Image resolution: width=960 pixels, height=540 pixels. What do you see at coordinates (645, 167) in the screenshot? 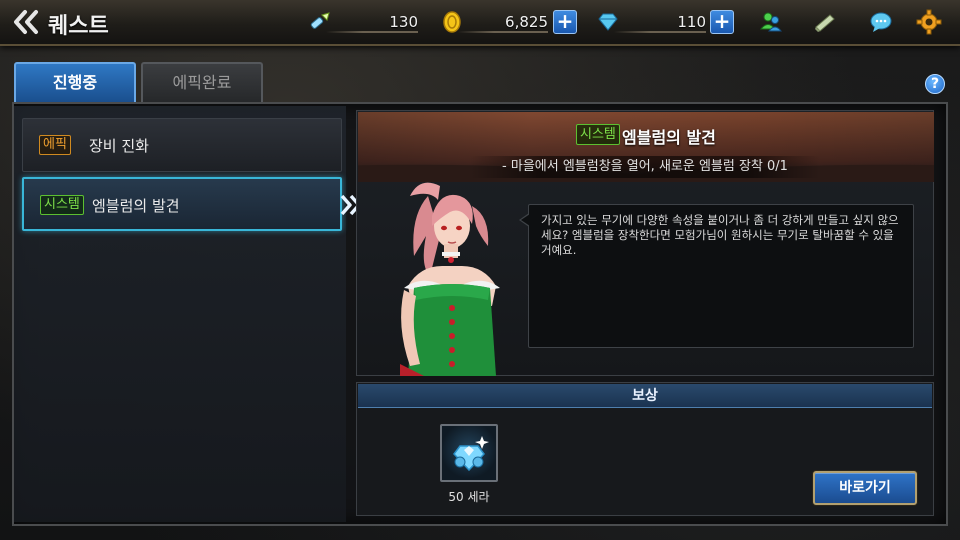
I see `quest-objective: - 마을에서 엠블럼창을 열어, 새로운 엠블럼 장착 0/1` at bounding box center [645, 167].